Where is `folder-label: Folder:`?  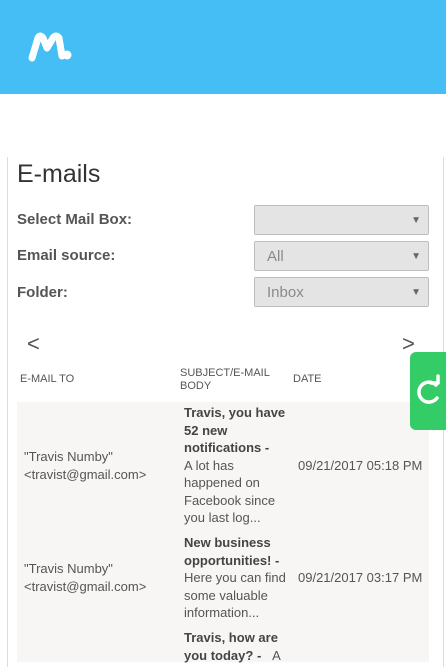 folder-label: Folder: is located at coordinates (42, 292).